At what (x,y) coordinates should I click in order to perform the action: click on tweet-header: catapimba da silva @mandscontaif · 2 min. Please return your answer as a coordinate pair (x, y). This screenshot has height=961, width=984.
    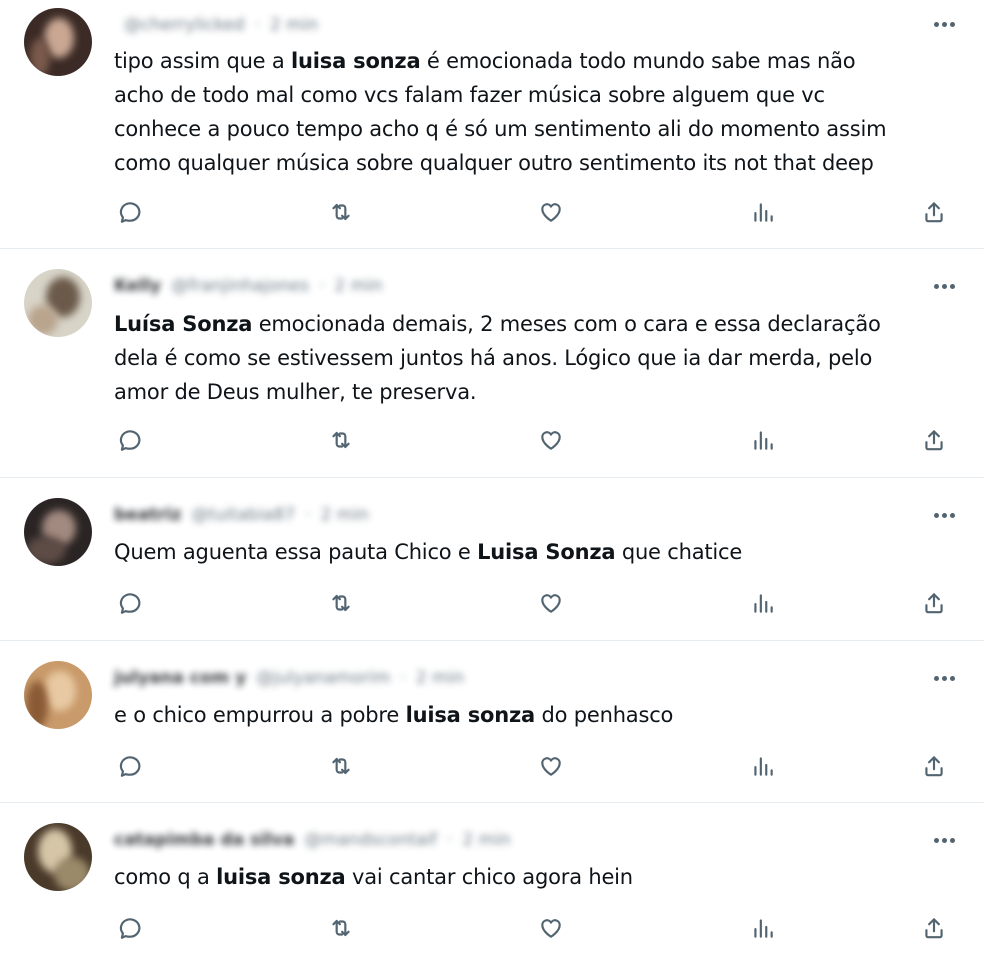
    Looking at the image, I should click on (312, 840).